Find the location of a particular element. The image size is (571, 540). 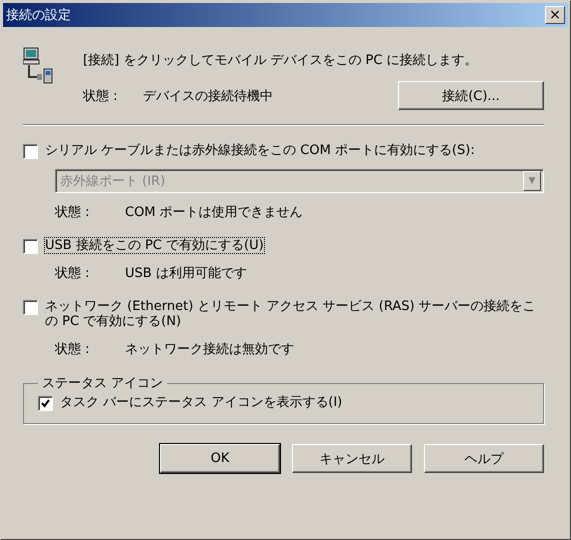

status-value: COM ポートは使用できません is located at coordinates (214, 212).